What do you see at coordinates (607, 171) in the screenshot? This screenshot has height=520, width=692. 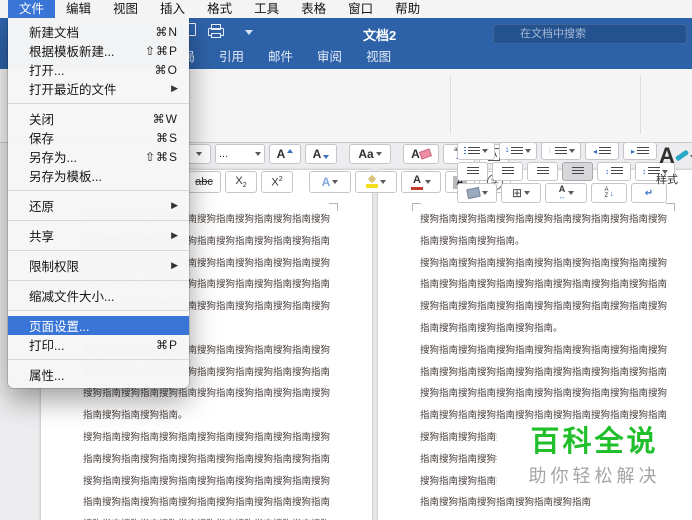 I see `line-spacing-icon: ↕` at bounding box center [607, 171].